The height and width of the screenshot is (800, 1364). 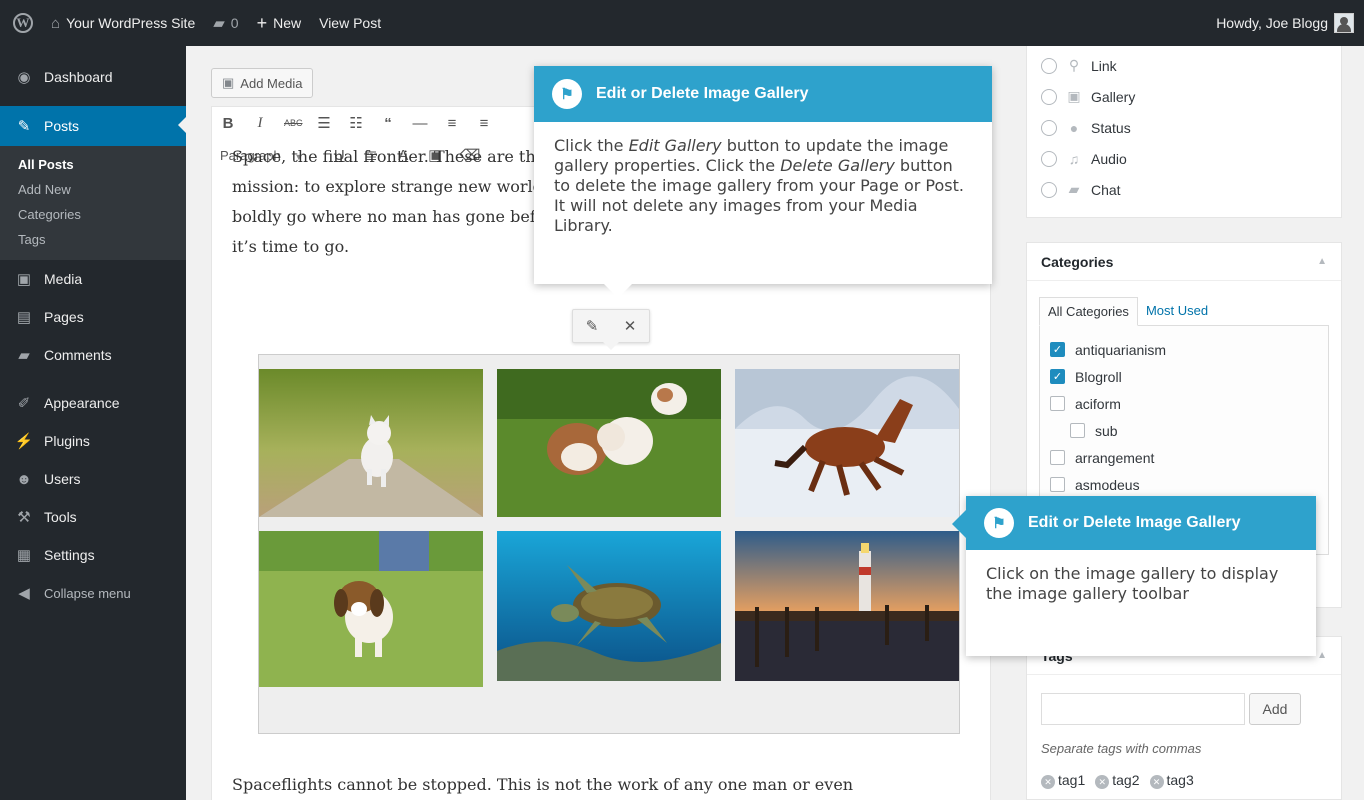 What do you see at coordinates (592, 326) in the screenshot?
I see `edit-gallery-pencil-icon: ✎` at bounding box center [592, 326].